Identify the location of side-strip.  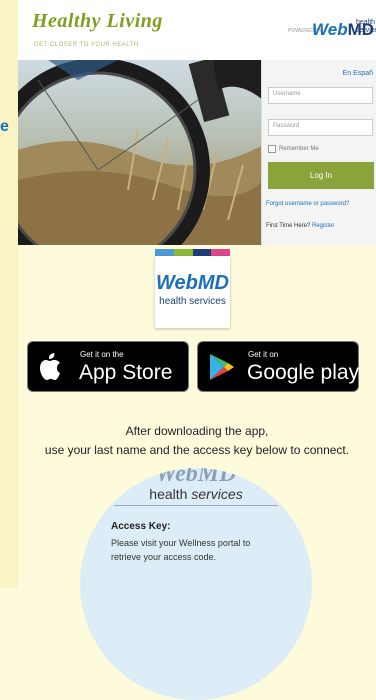
(9, 294).